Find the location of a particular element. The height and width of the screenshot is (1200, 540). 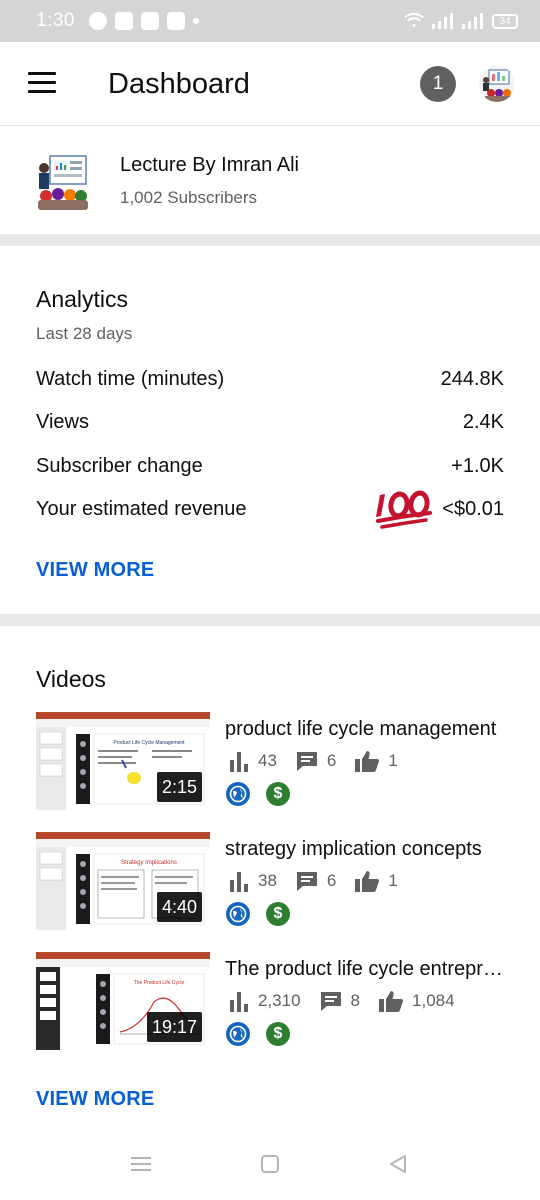

views-count: 2,310 is located at coordinates (279, 1000).